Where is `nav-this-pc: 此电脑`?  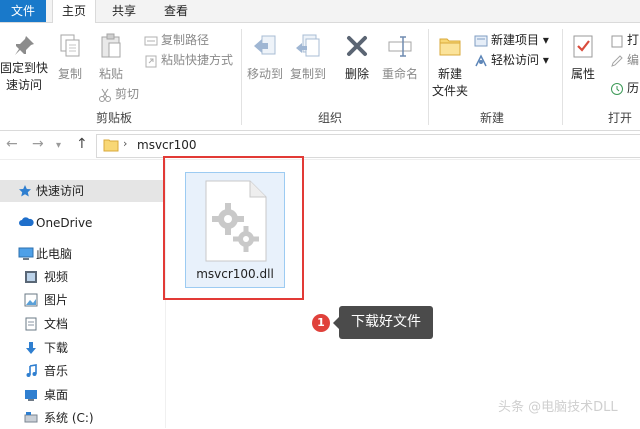 nav-this-pc: 此电脑 is located at coordinates (82, 254).